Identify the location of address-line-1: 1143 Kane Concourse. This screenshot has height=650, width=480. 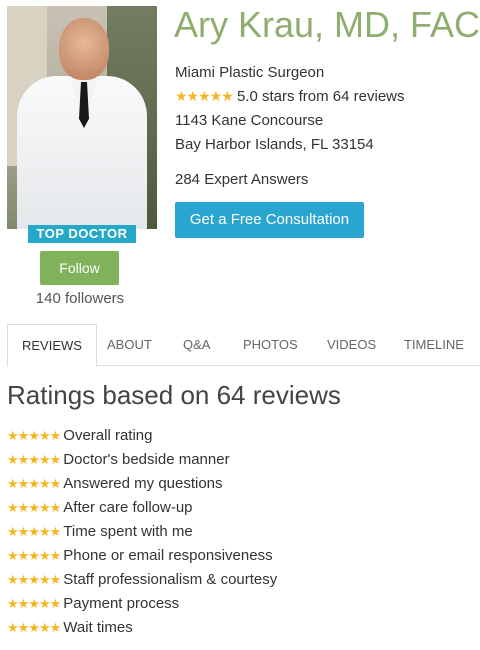
(249, 120).